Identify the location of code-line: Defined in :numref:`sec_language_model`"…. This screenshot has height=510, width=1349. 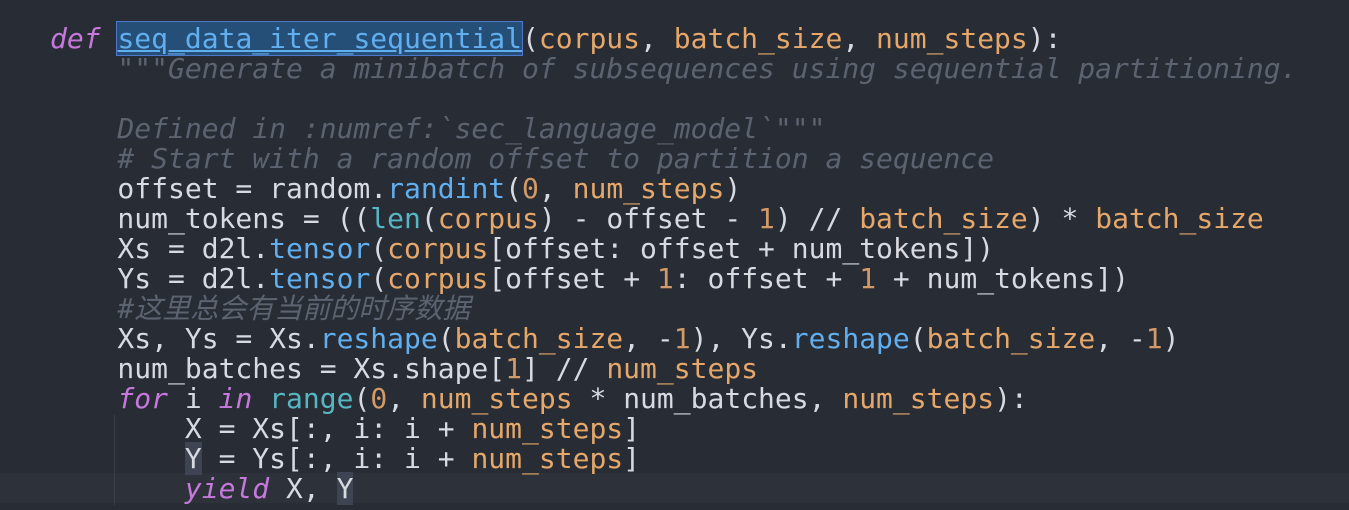
(673, 129).